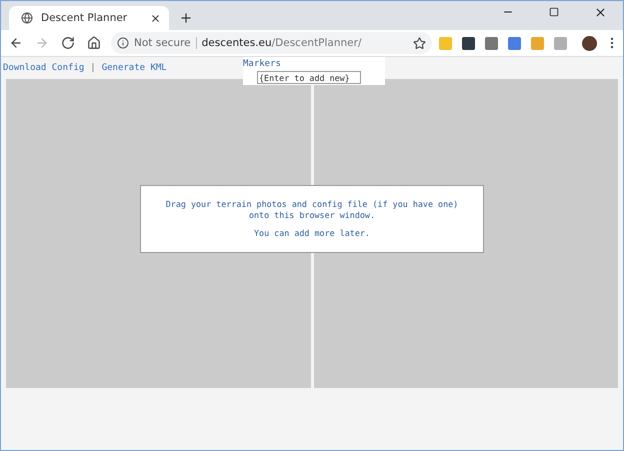 The image size is (624, 451). I want to click on url-text: descentes.eu/DescentPlanner/, so click(282, 43).